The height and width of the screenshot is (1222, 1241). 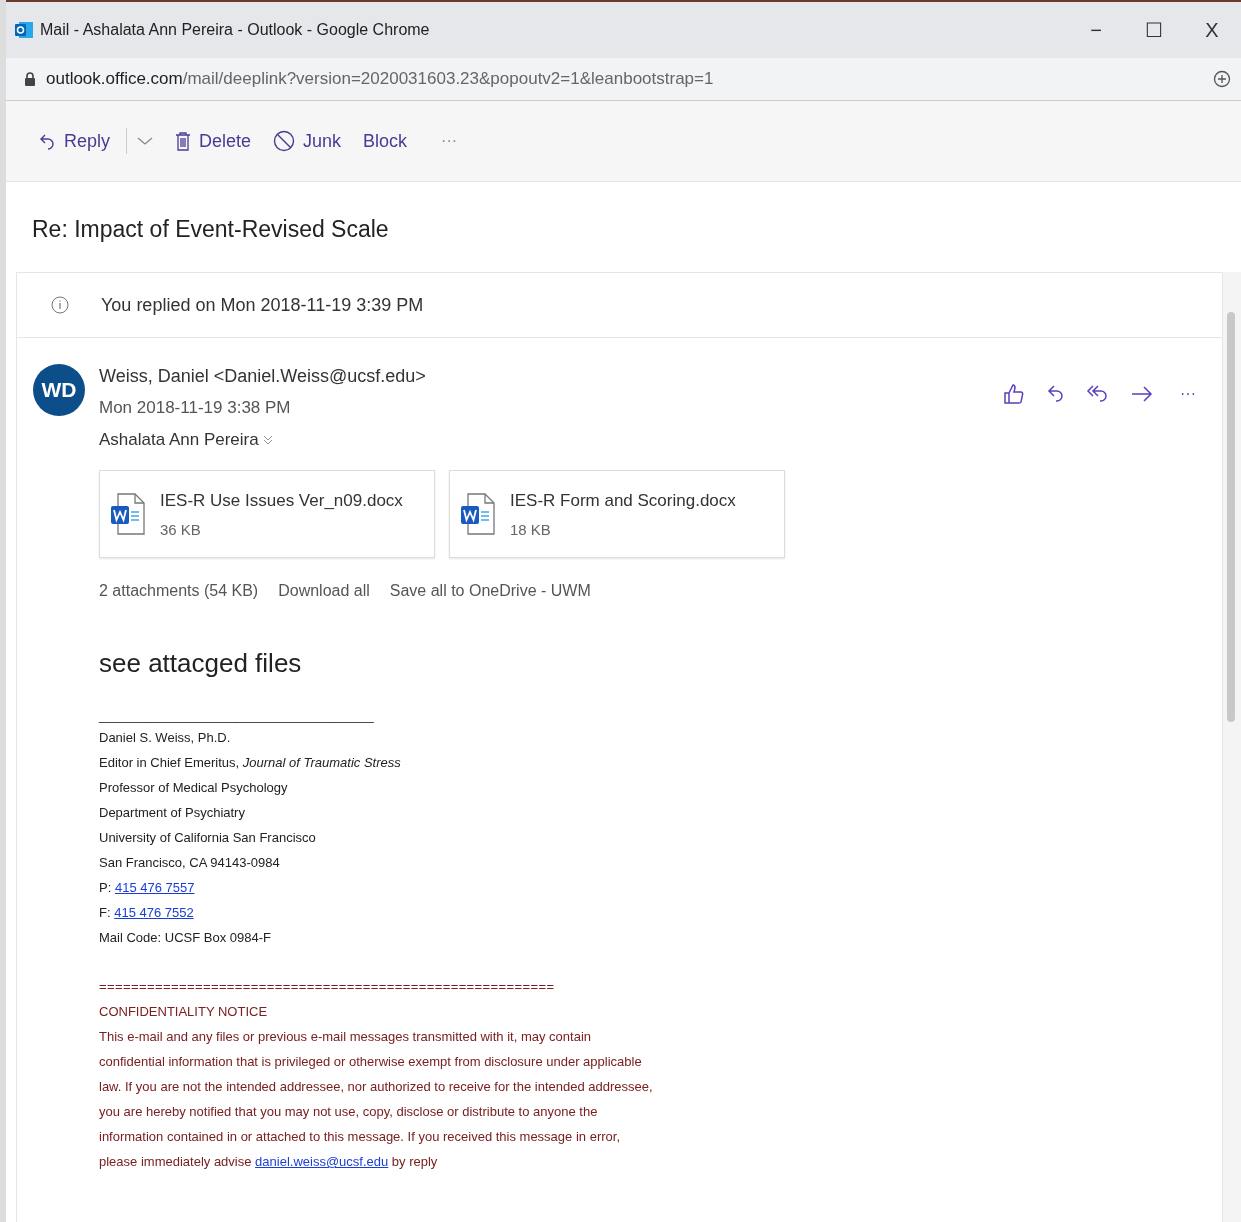 What do you see at coordinates (60, 305) in the screenshot?
I see `info-icon` at bounding box center [60, 305].